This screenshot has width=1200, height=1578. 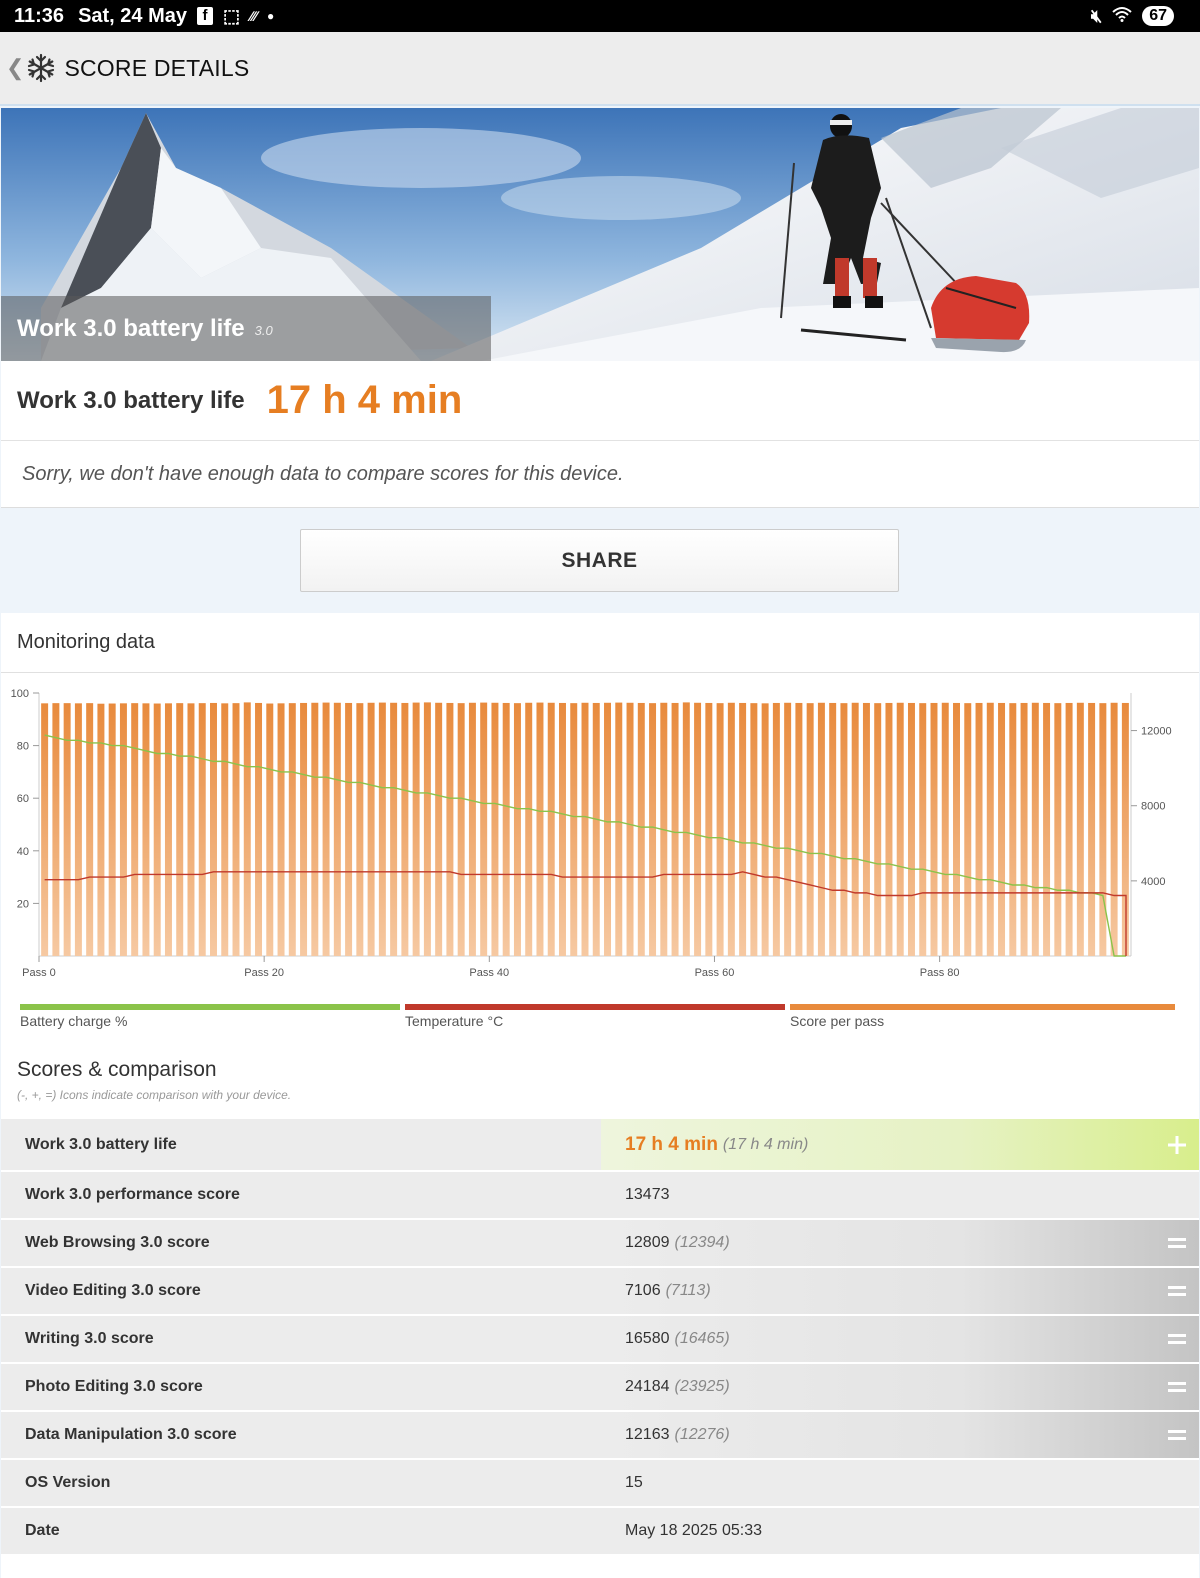 What do you see at coordinates (600, 16) in the screenshot?
I see `status-bar: 11:36 Sat, 24 May f ⬚ ∕∕∕ ● 🔇︎ 67` at bounding box center [600, 16].